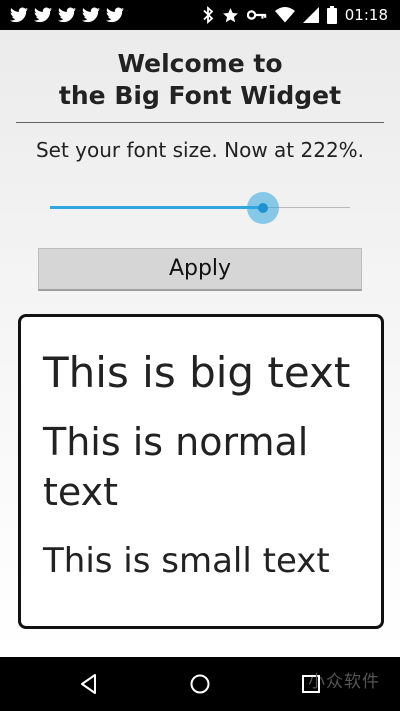 This screenshot has width=400, height=711. What do you see at coordinates (186, 561) in the screenshot?
I see `small-text-sample: This is small text` at bounding box center [186, 561].